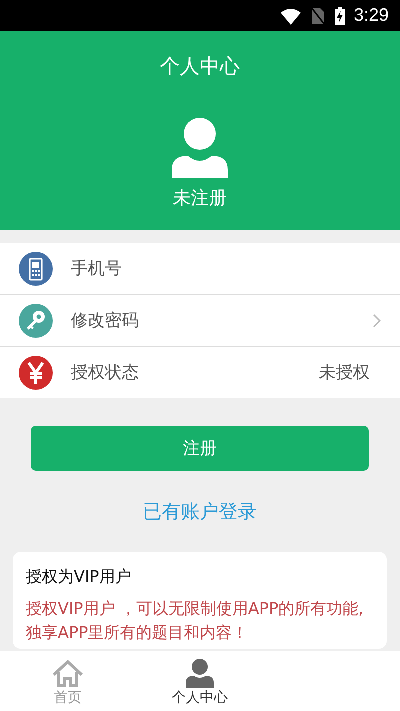 The width and height of the screenshot is (400, 711). Describe the element at coordinates (105, 321) in the screenshot. I see `menu-label: 修改密码` at that location.